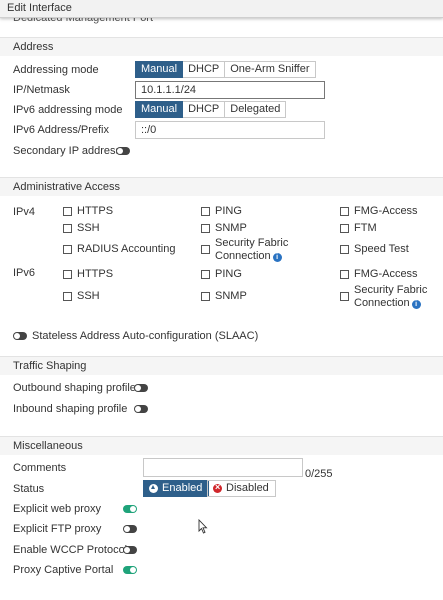 This screenshot has height=600, width=443. Describe the element at coordinates (29, 489) in the screenshot. I see `status-label: Status` at that location.